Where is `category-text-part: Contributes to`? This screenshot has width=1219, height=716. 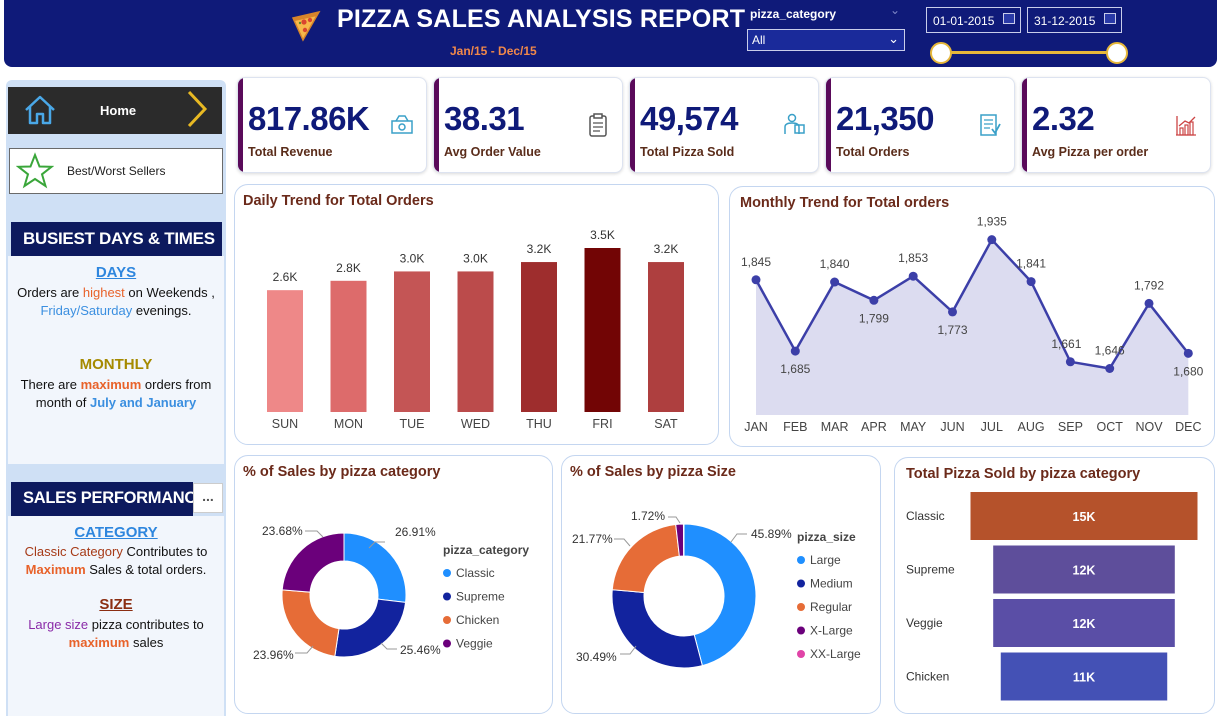 category-text-part: Contributes to is located at coordinates (165, 551).